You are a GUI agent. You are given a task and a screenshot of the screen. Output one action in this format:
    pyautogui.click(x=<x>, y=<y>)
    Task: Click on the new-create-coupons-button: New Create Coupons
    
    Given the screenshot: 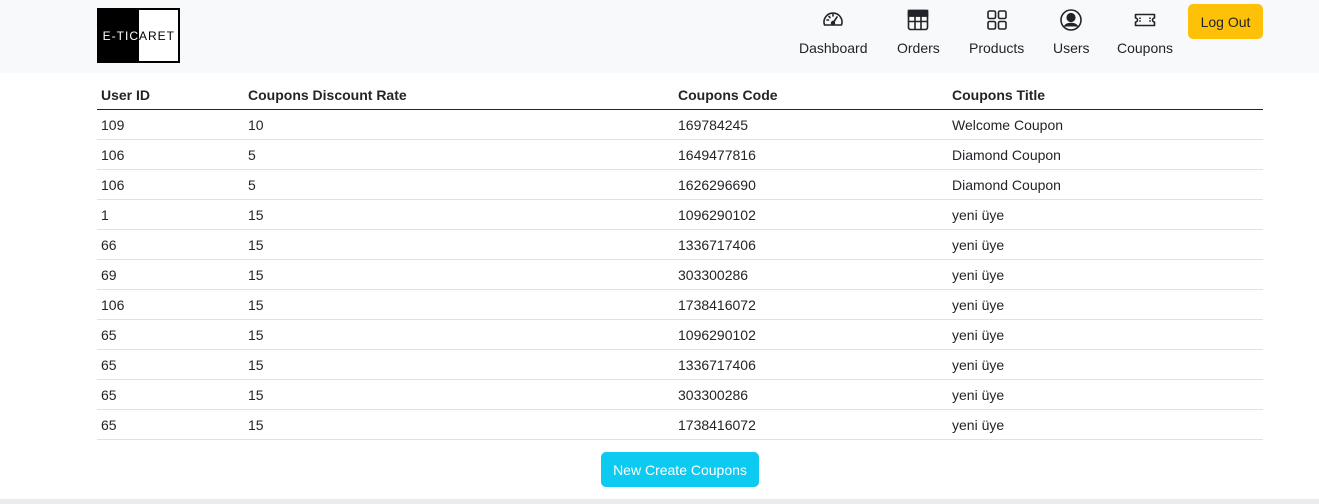 What is the action you would take?
    pyautogui.click(x=680, y=469)
    